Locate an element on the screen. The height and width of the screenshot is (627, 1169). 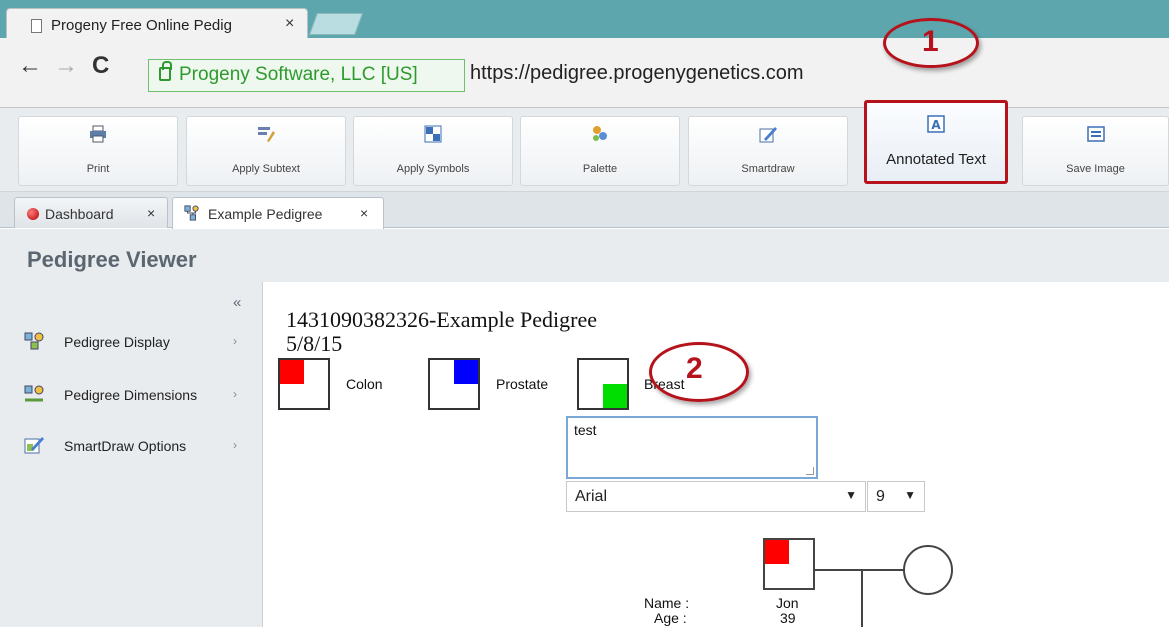
apply-subtext-button: Apply Subtext is located at coordinates (266, 151).